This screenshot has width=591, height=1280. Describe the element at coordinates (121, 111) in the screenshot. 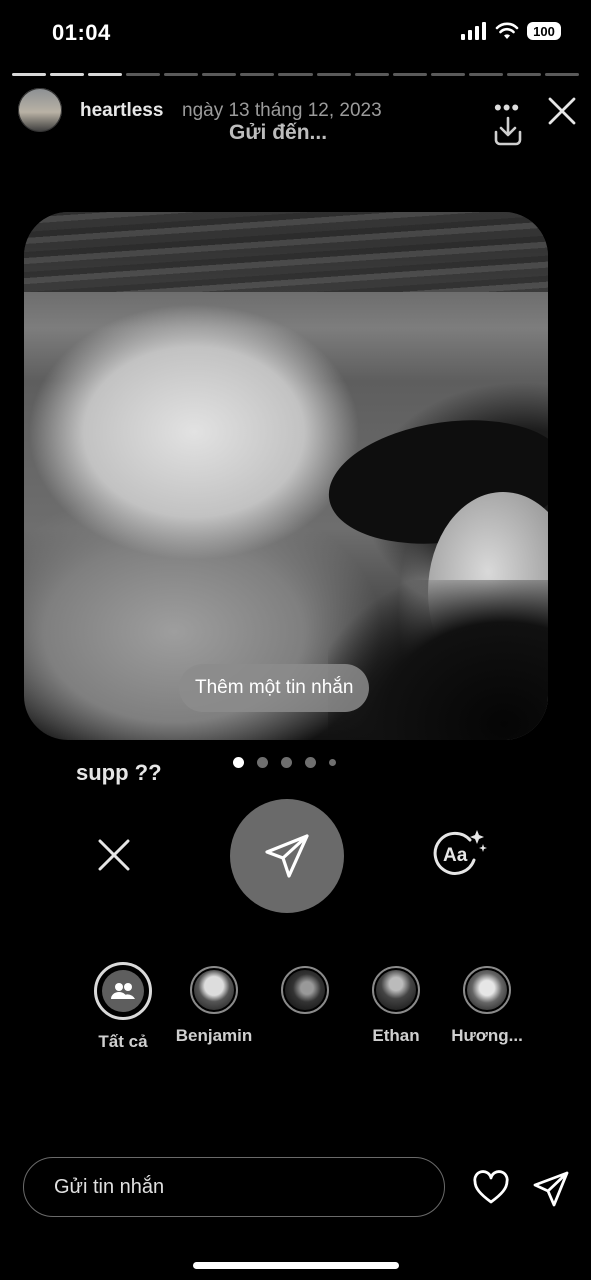

I see `story-username: heartless` at that location.